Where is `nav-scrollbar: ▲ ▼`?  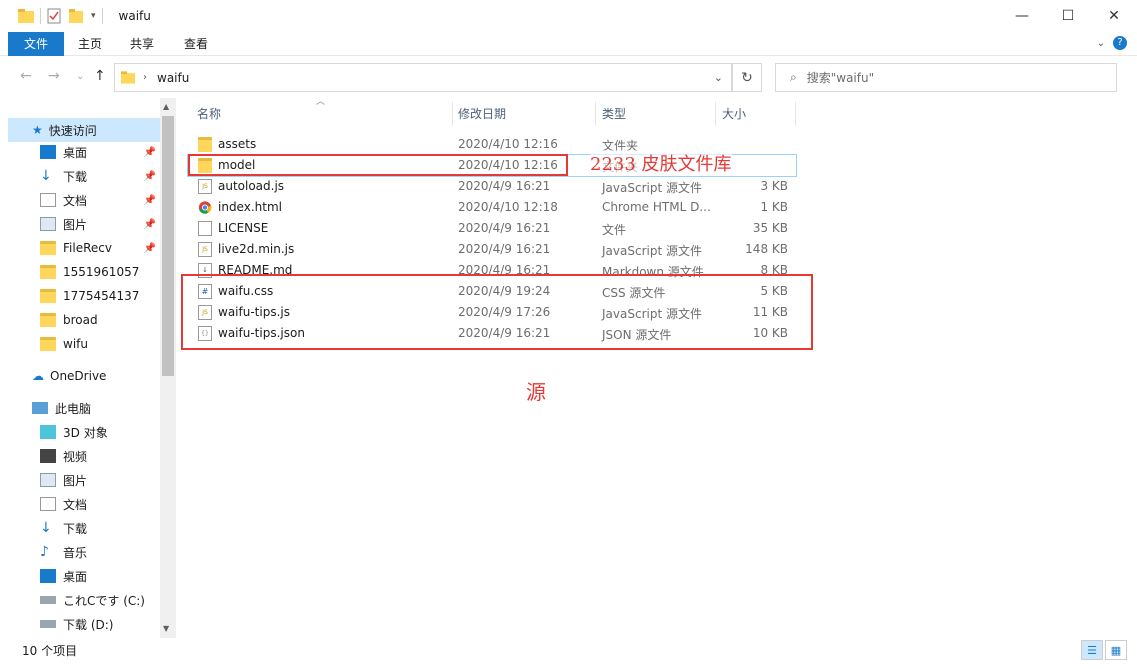 nav-scrollbar: ▲ ▼ is located at coordinates (168, 368).